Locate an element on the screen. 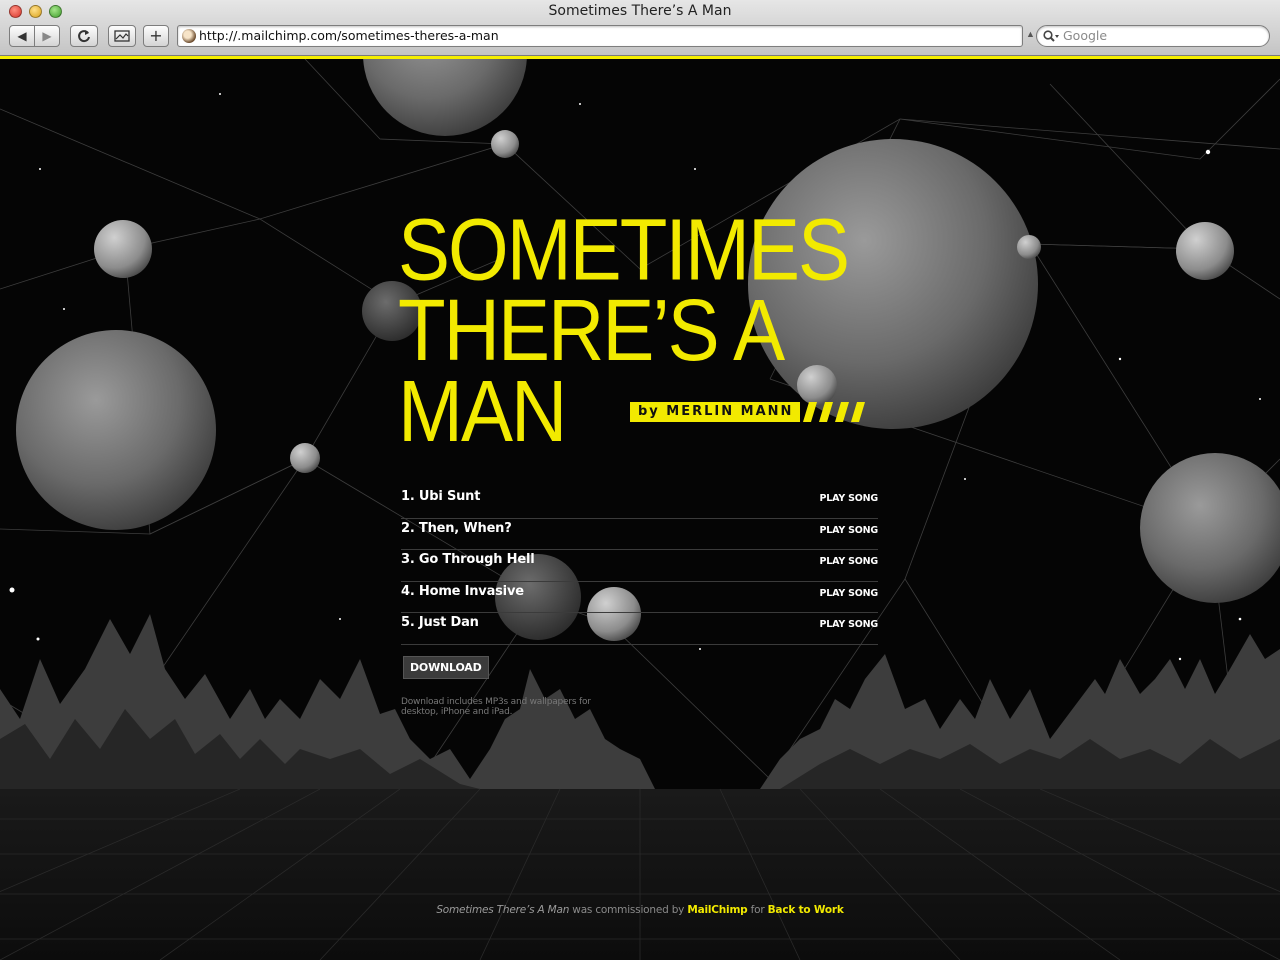  add-bookmark-button: + is located at coordinates (156, 36).